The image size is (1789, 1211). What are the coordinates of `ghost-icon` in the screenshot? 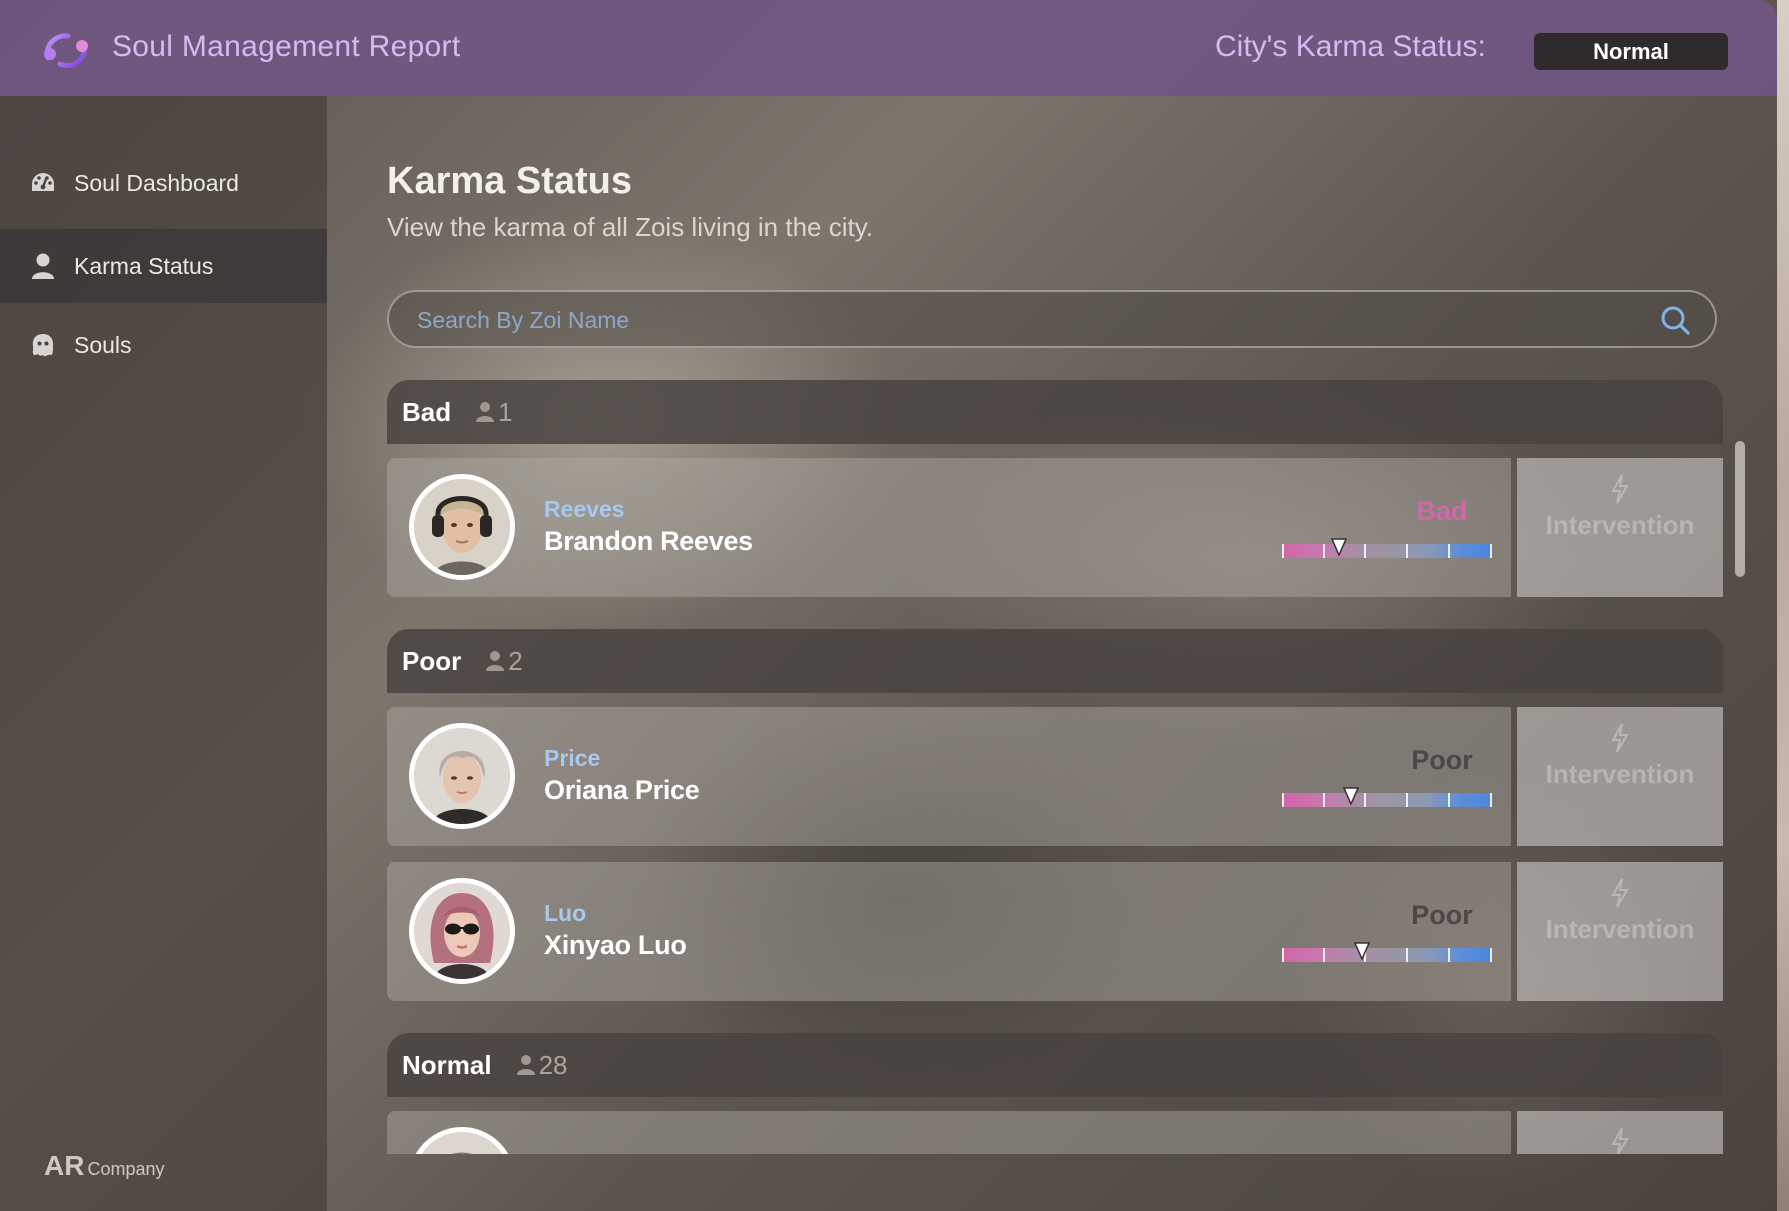 It's located at (43, 345).